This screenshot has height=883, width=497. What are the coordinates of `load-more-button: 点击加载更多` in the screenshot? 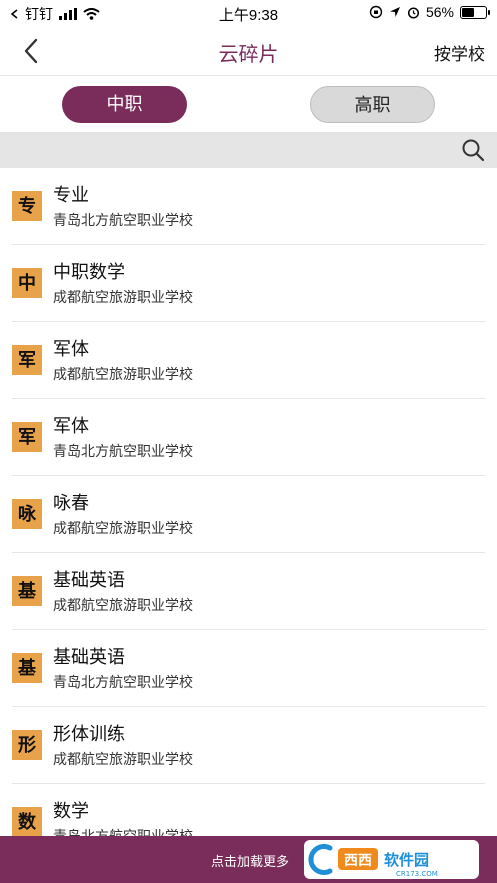 It's located at (250, 860).